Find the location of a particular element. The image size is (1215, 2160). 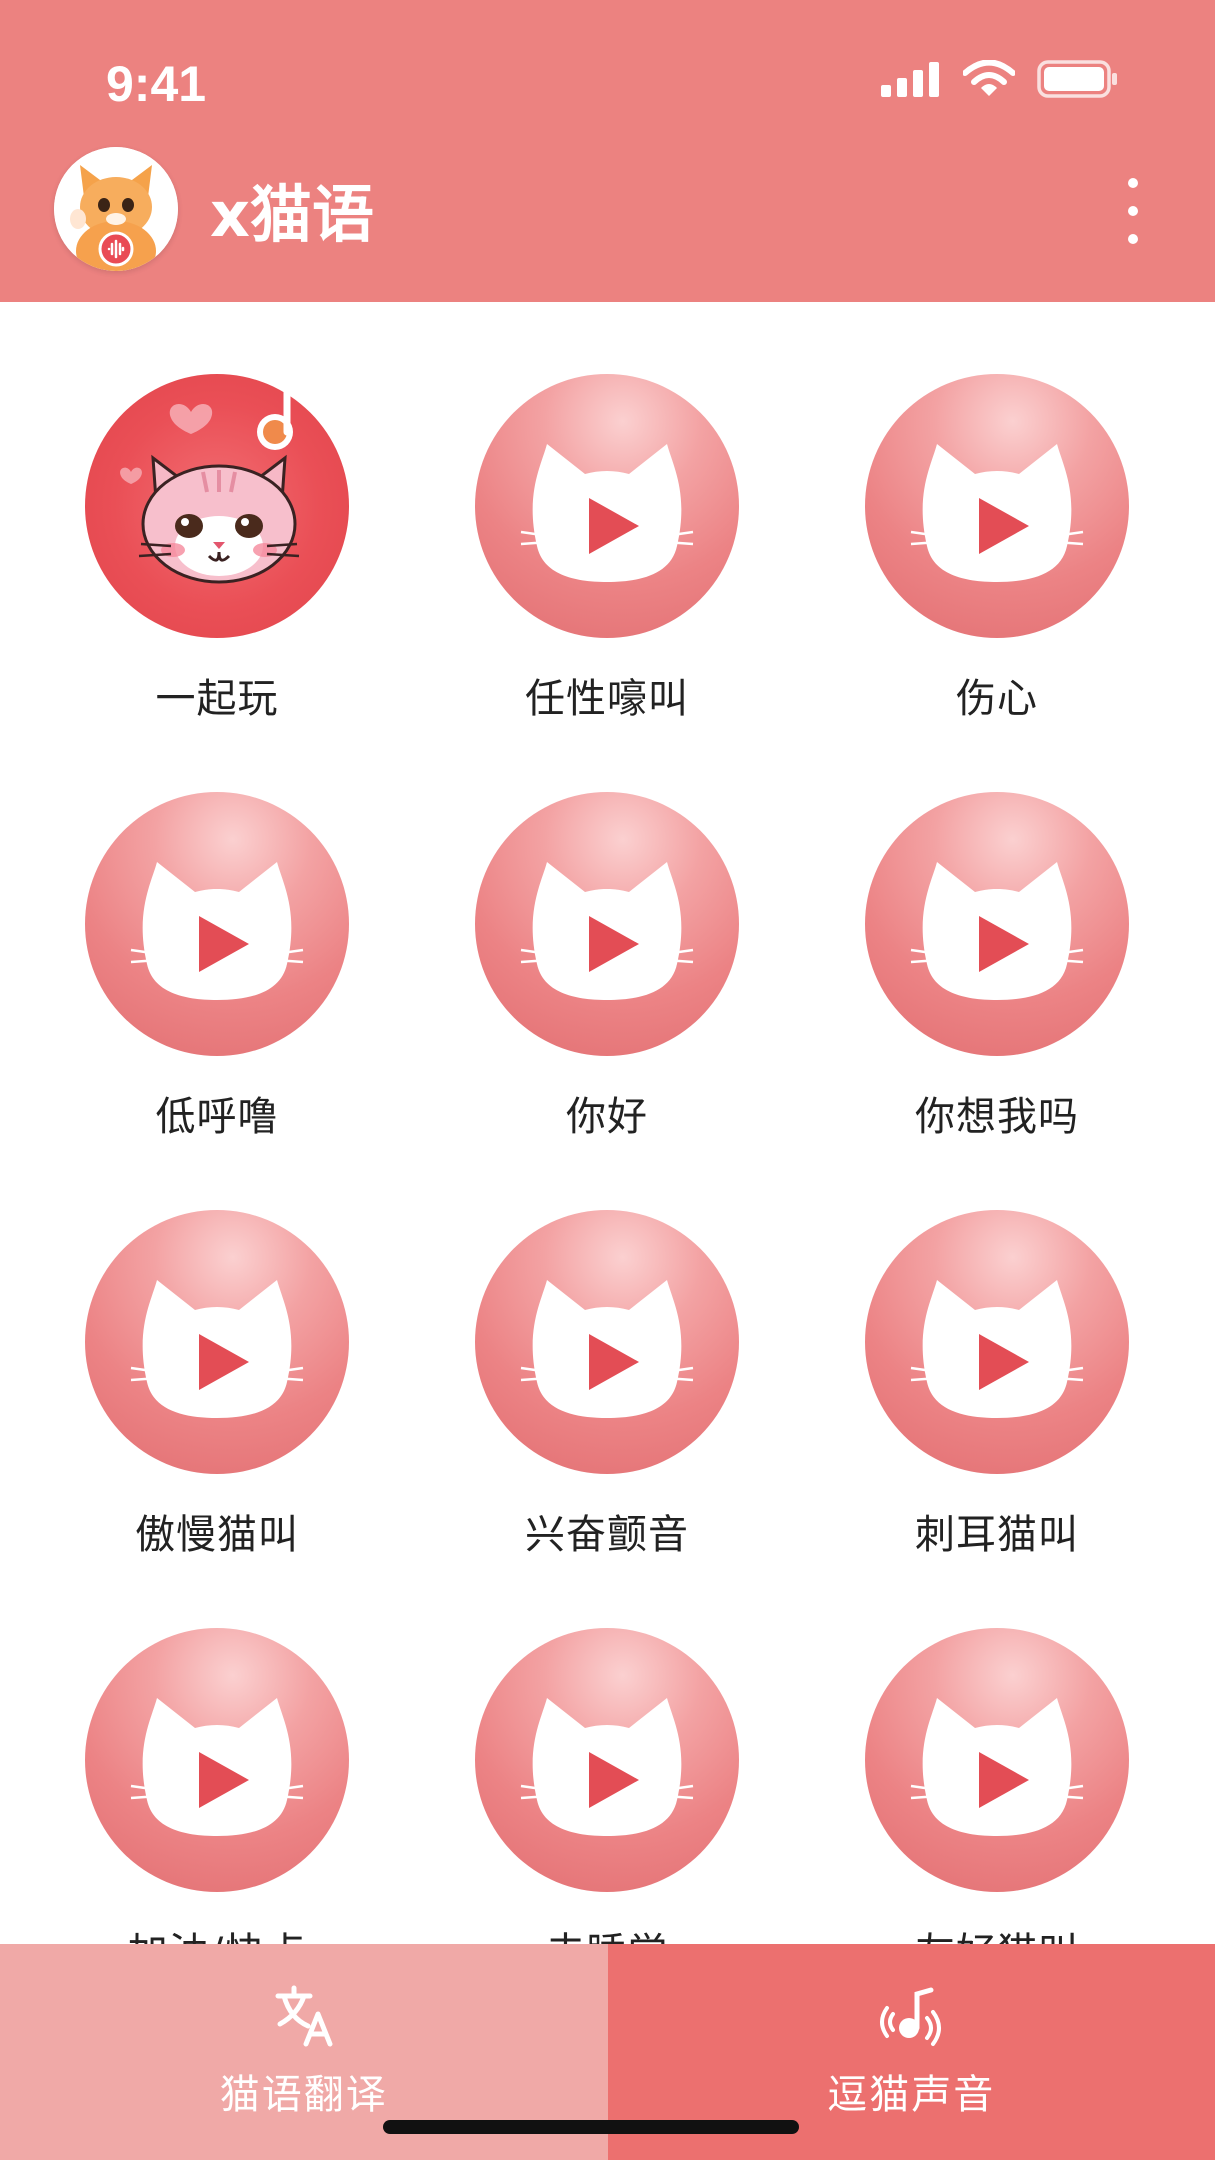

sound-label: 你想我吗 is located at coordinates (997, 1117).